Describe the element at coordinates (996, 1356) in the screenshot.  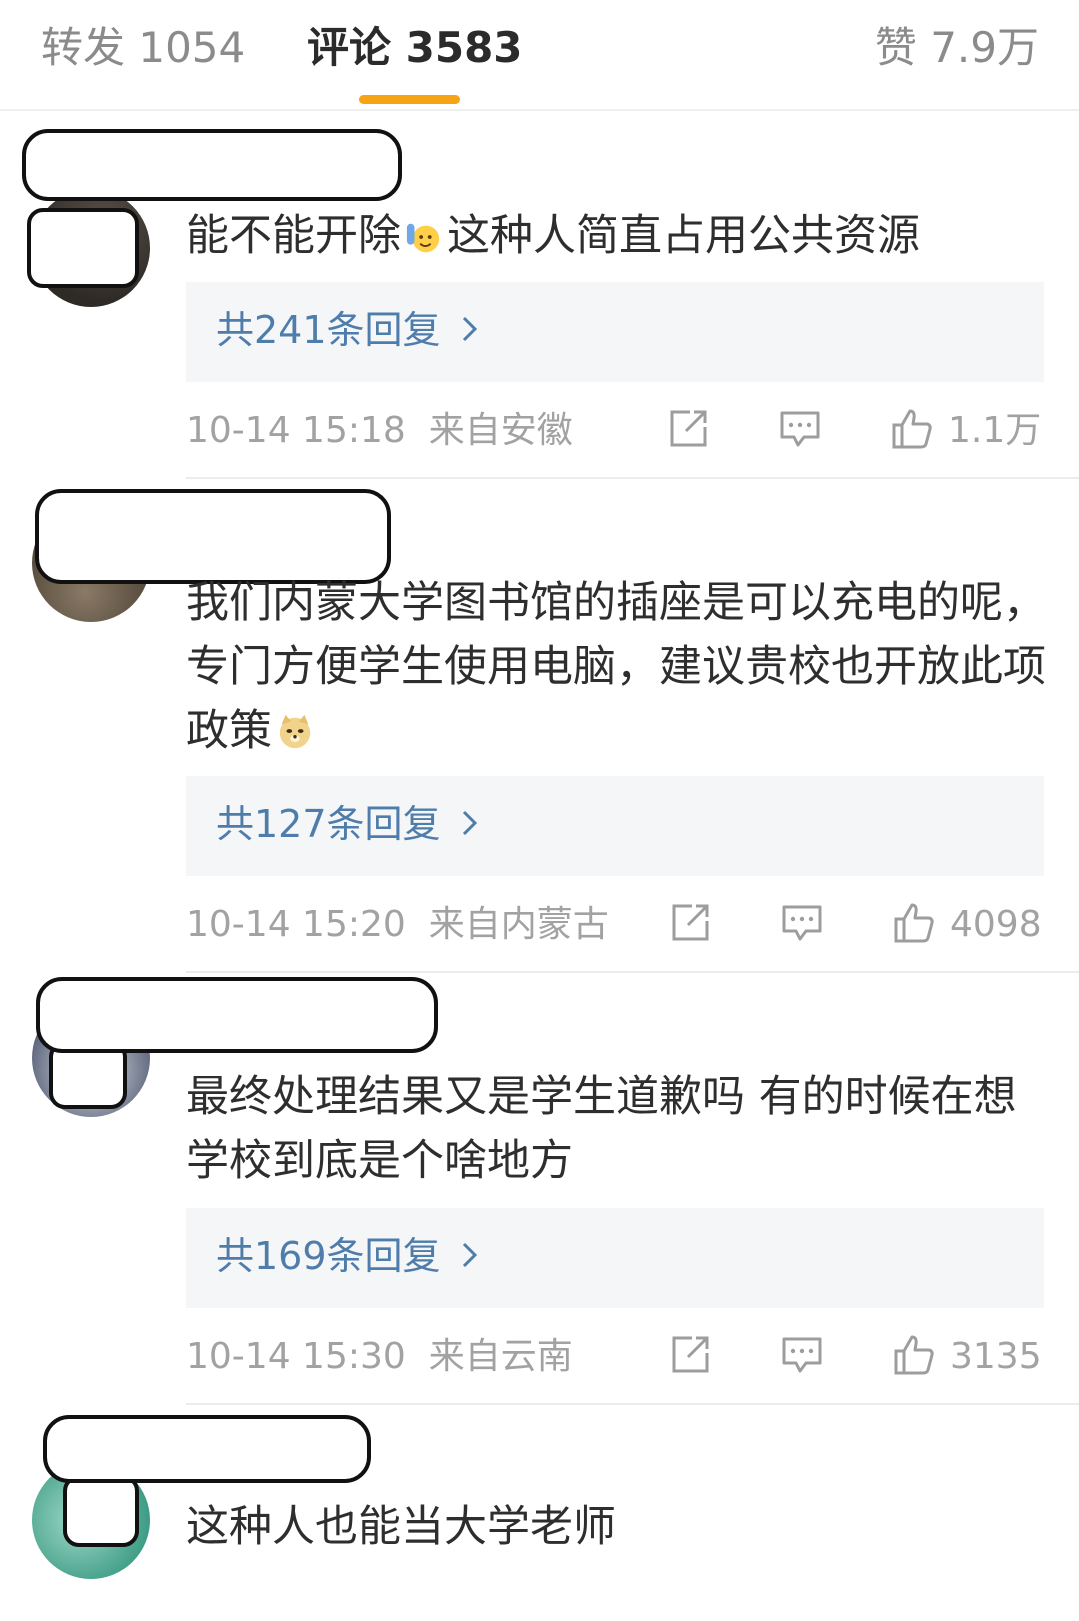
I see `like-count: 3135` at that location.